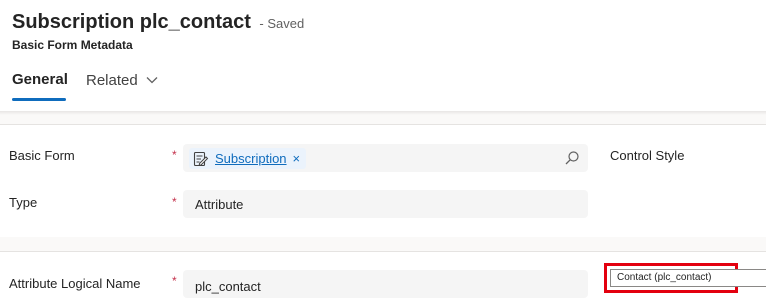  What do you see at coordinates (383, 113) in the screenshot?
I see `header-divider` at bounding box center [383, 113].